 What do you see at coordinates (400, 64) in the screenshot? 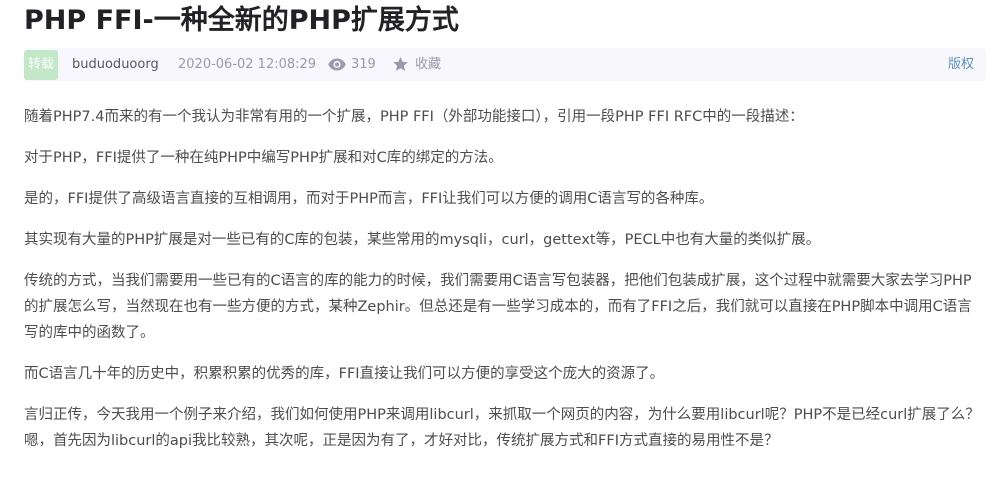
I see `star-icon` at bounding box center [400, 64].